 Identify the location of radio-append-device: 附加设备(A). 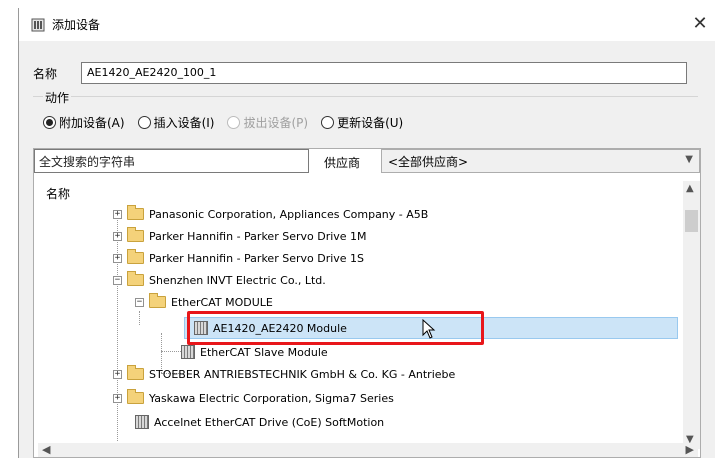
(84, 122).